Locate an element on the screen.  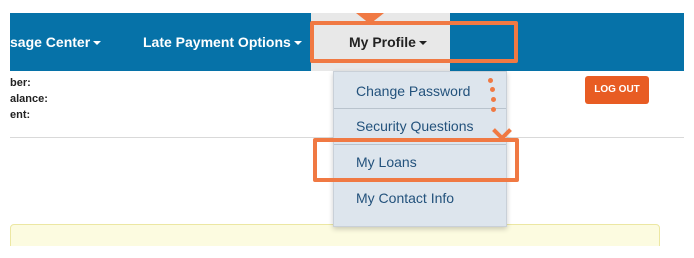
highlight-my-profile-box is located at coordinates (414, 42).